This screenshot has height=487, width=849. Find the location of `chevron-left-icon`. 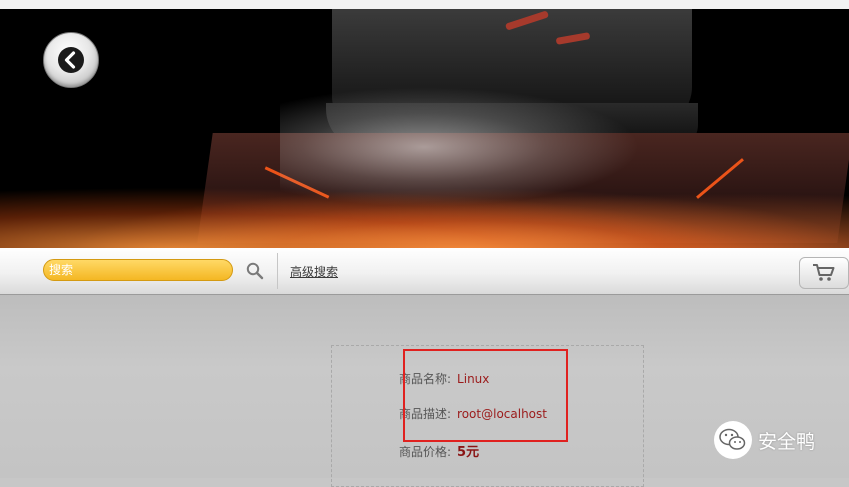

chevron-left-icon is located at coordinates (71, 60).